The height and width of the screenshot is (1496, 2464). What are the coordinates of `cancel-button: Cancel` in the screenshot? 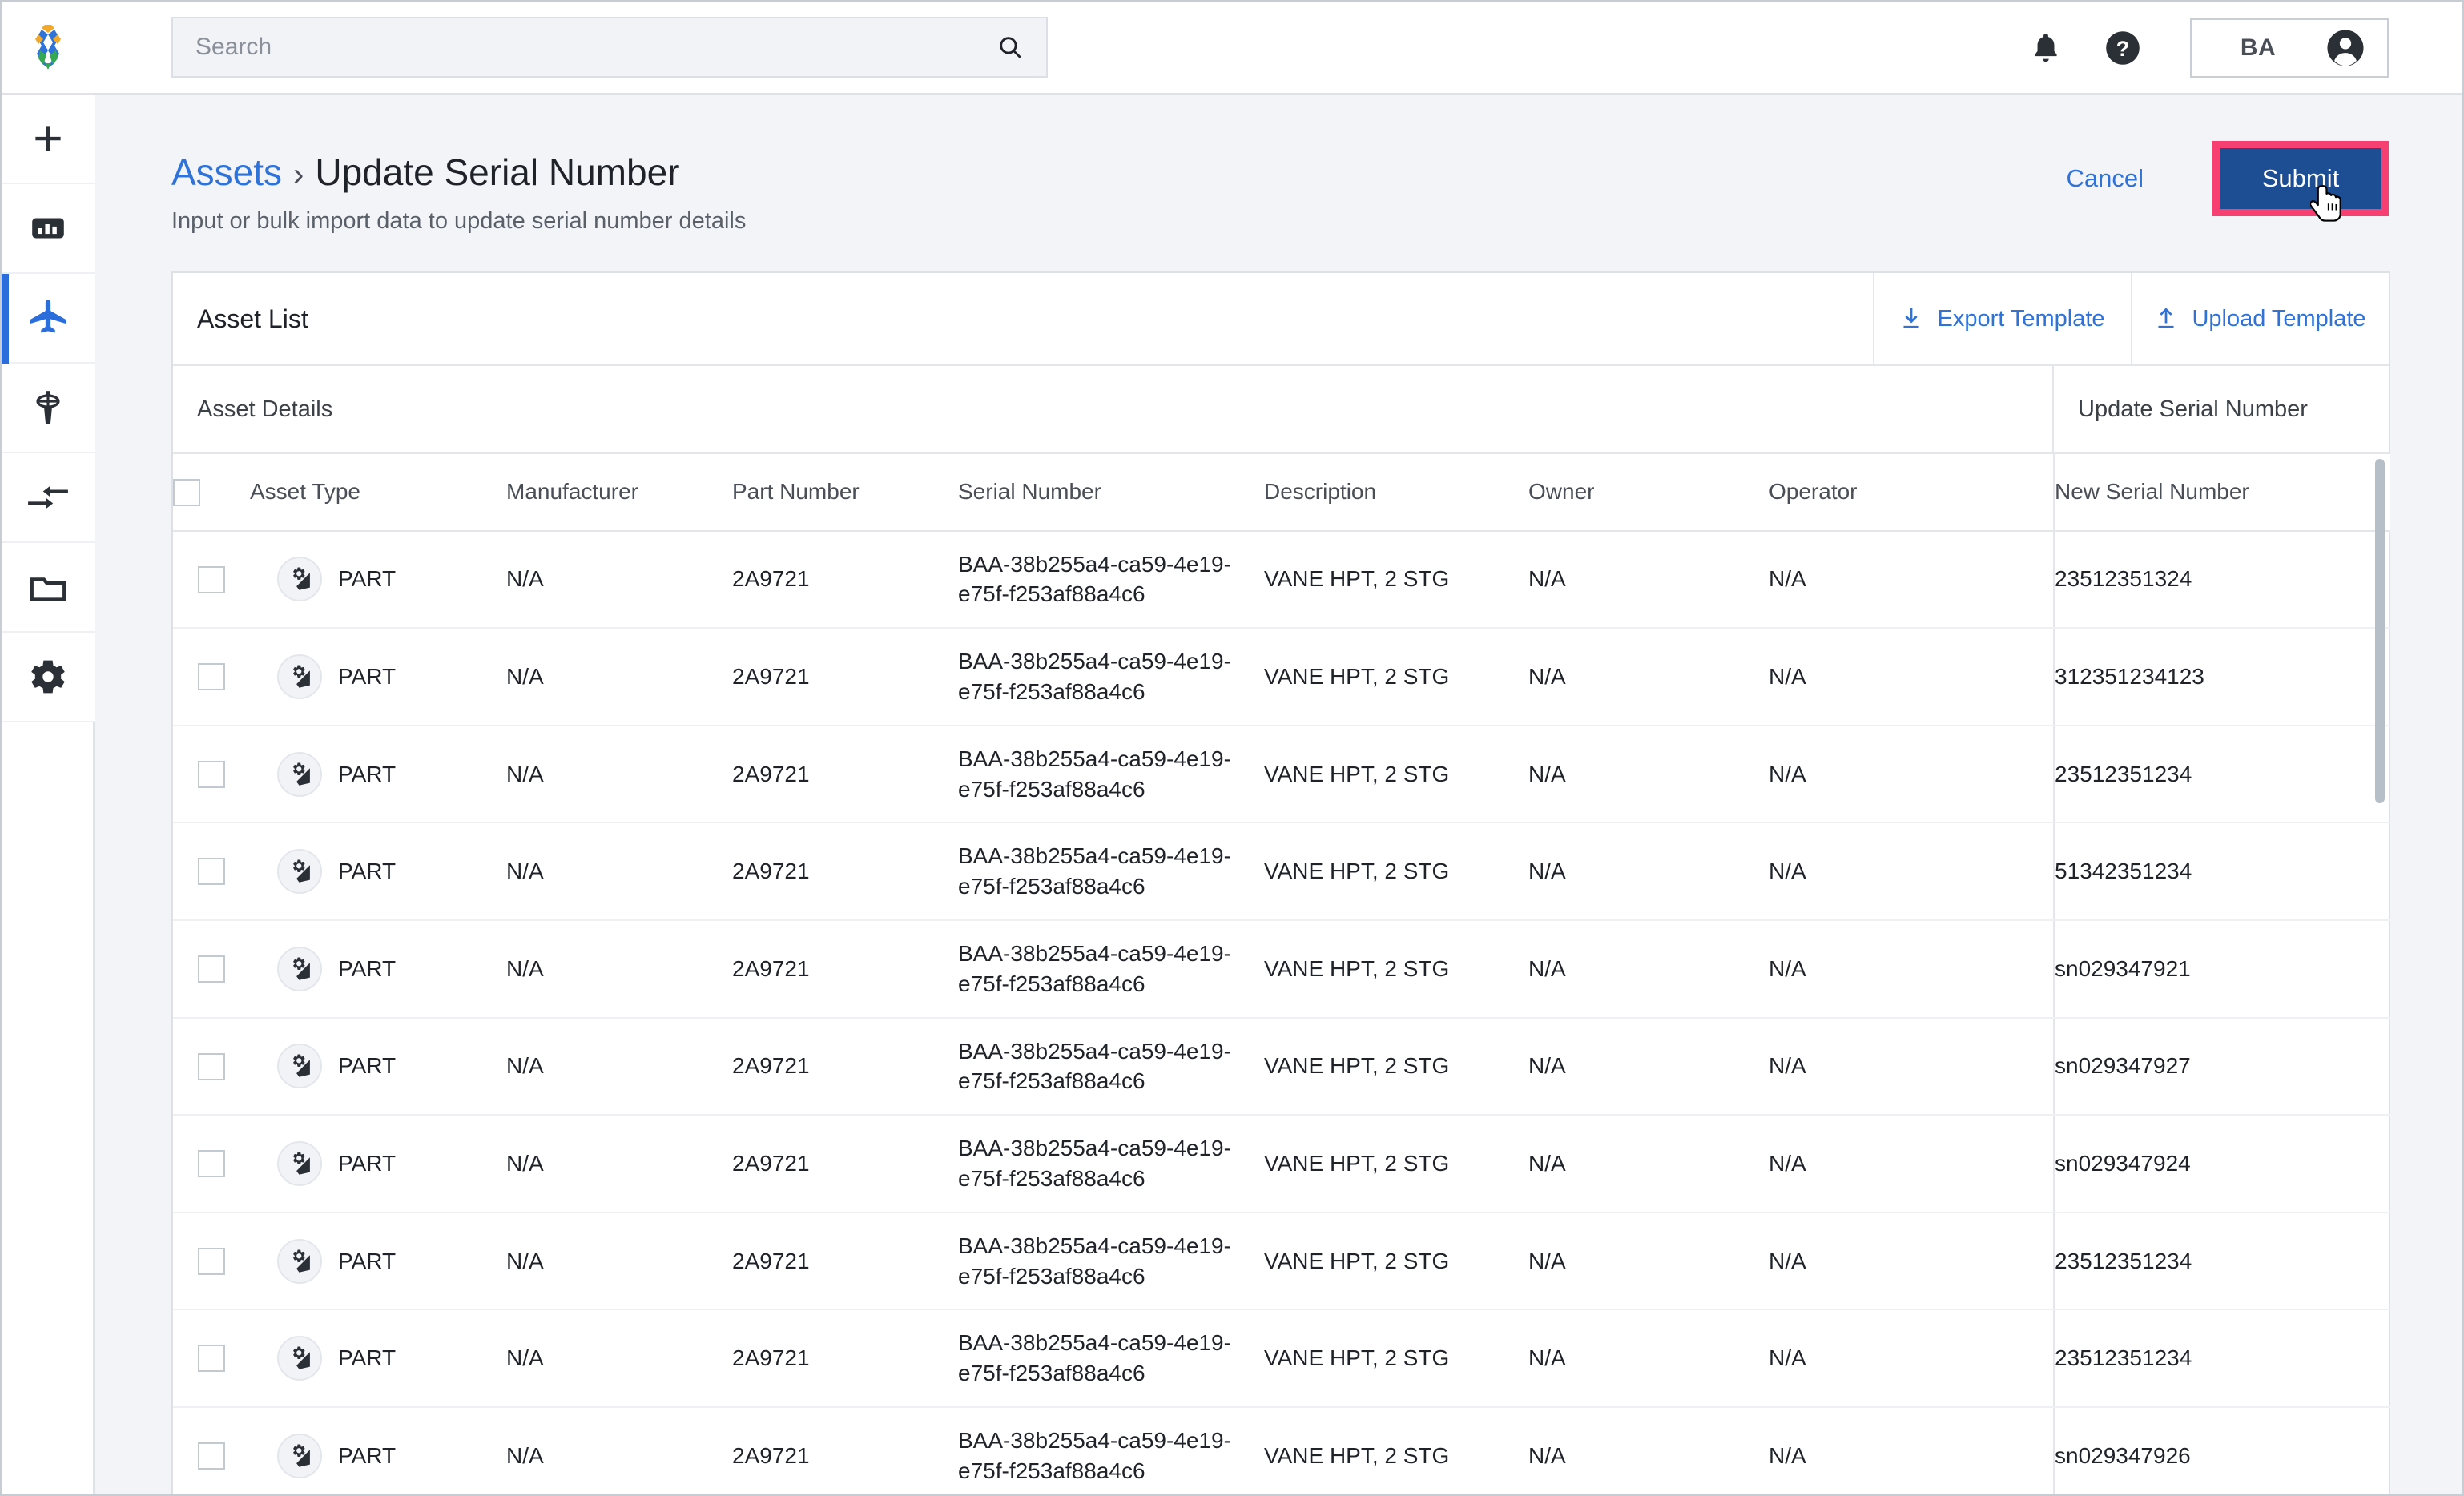 It's located at (2105, 179).